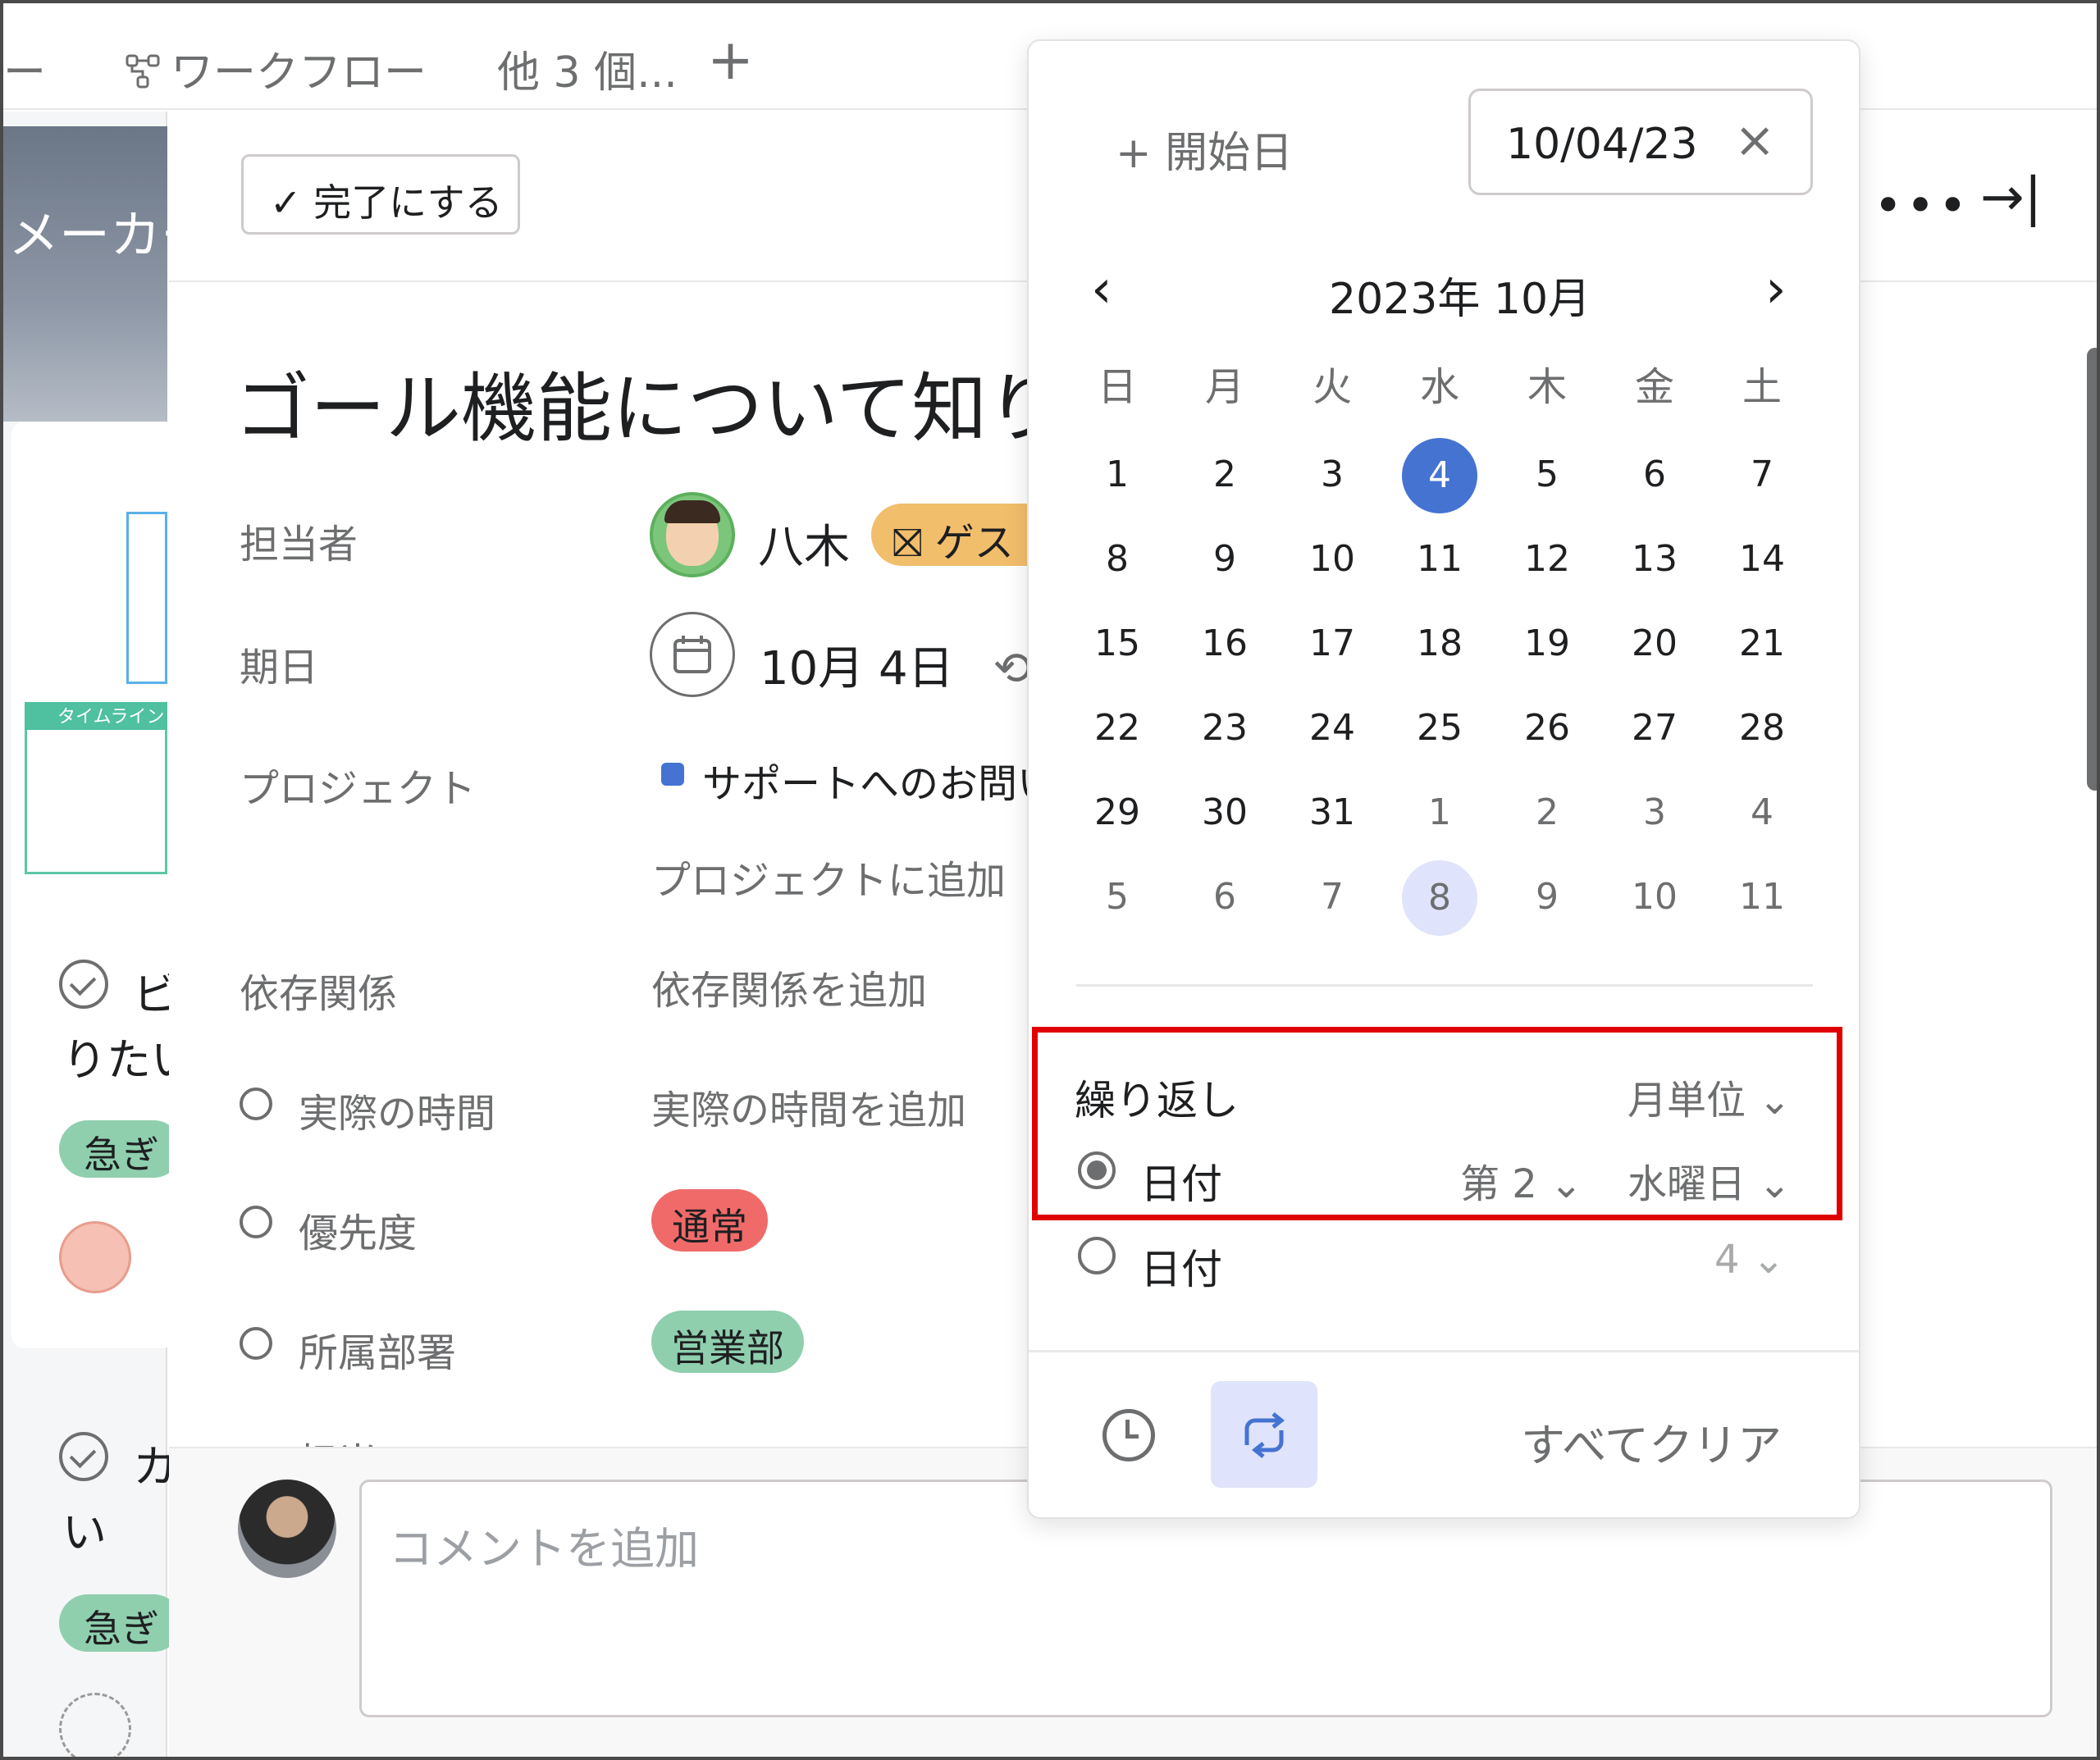 The height and width of the screenshot is (1760, 2100). I want to click on repeat-option-radio, so click(1097, 1255).